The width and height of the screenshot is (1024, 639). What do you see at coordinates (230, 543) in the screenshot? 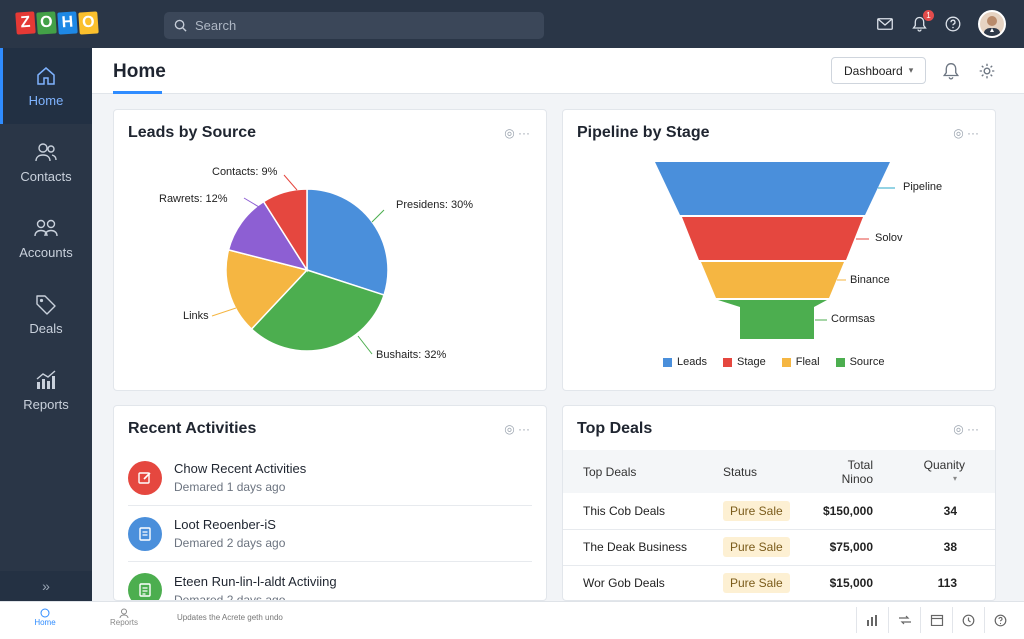
I see `activity-time: Demared 2 days ago` at bounding box center [230, 543].